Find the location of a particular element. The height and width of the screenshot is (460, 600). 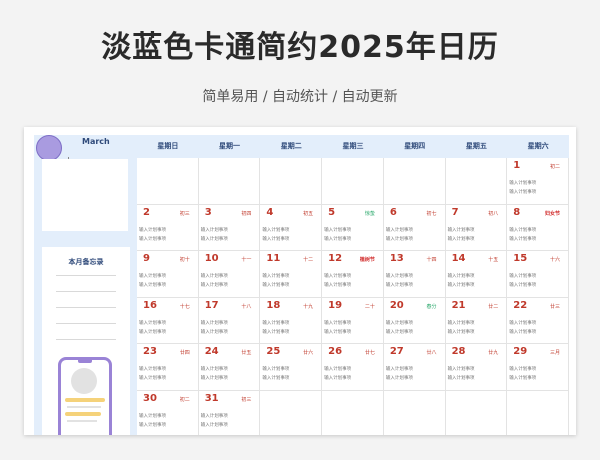

day-cell: 31 初三 输入计划事项 输入计划事项 is located at coordinates (229, 412).